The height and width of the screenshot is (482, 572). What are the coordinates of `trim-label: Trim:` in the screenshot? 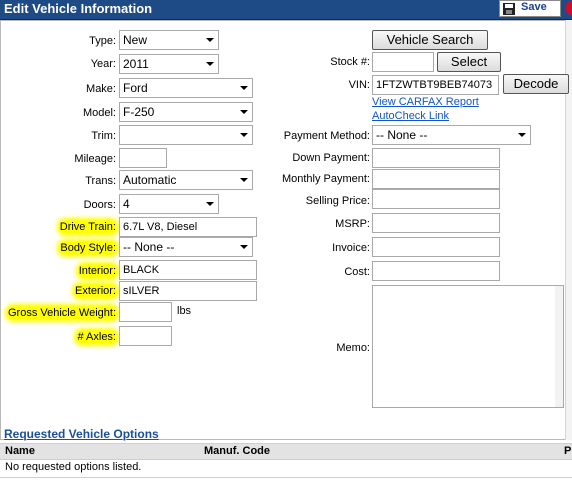 It's located at (103, 136).